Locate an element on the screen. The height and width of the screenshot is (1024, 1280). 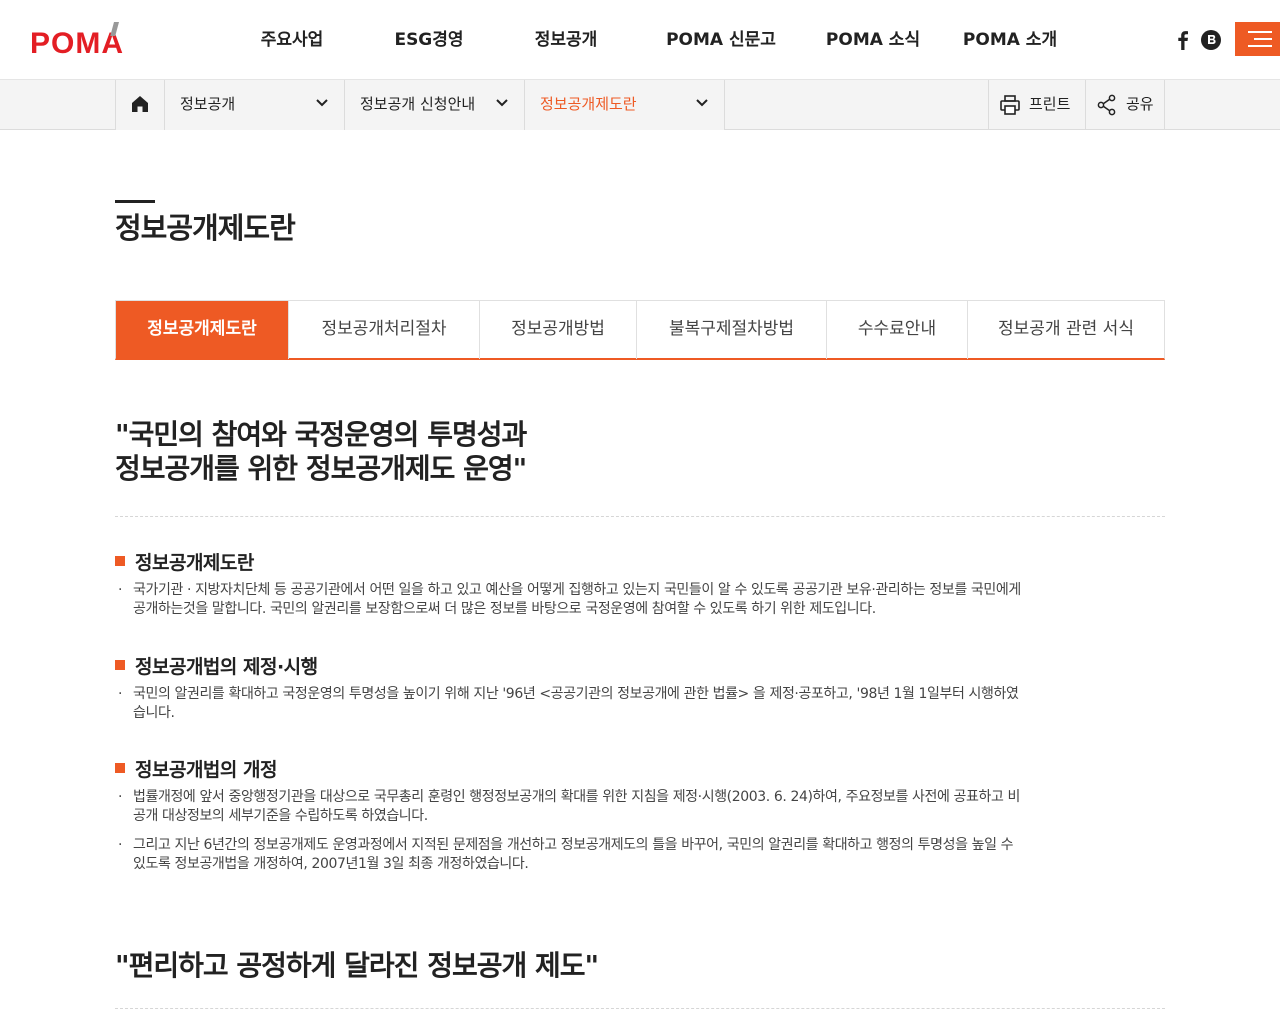
blog-icon is located at coordinates (1211, 40).